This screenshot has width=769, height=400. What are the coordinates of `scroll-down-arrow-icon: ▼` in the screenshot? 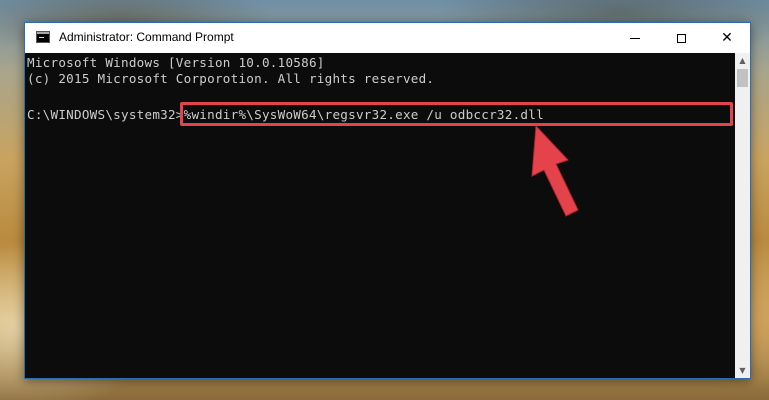 It's located at (742, 370).